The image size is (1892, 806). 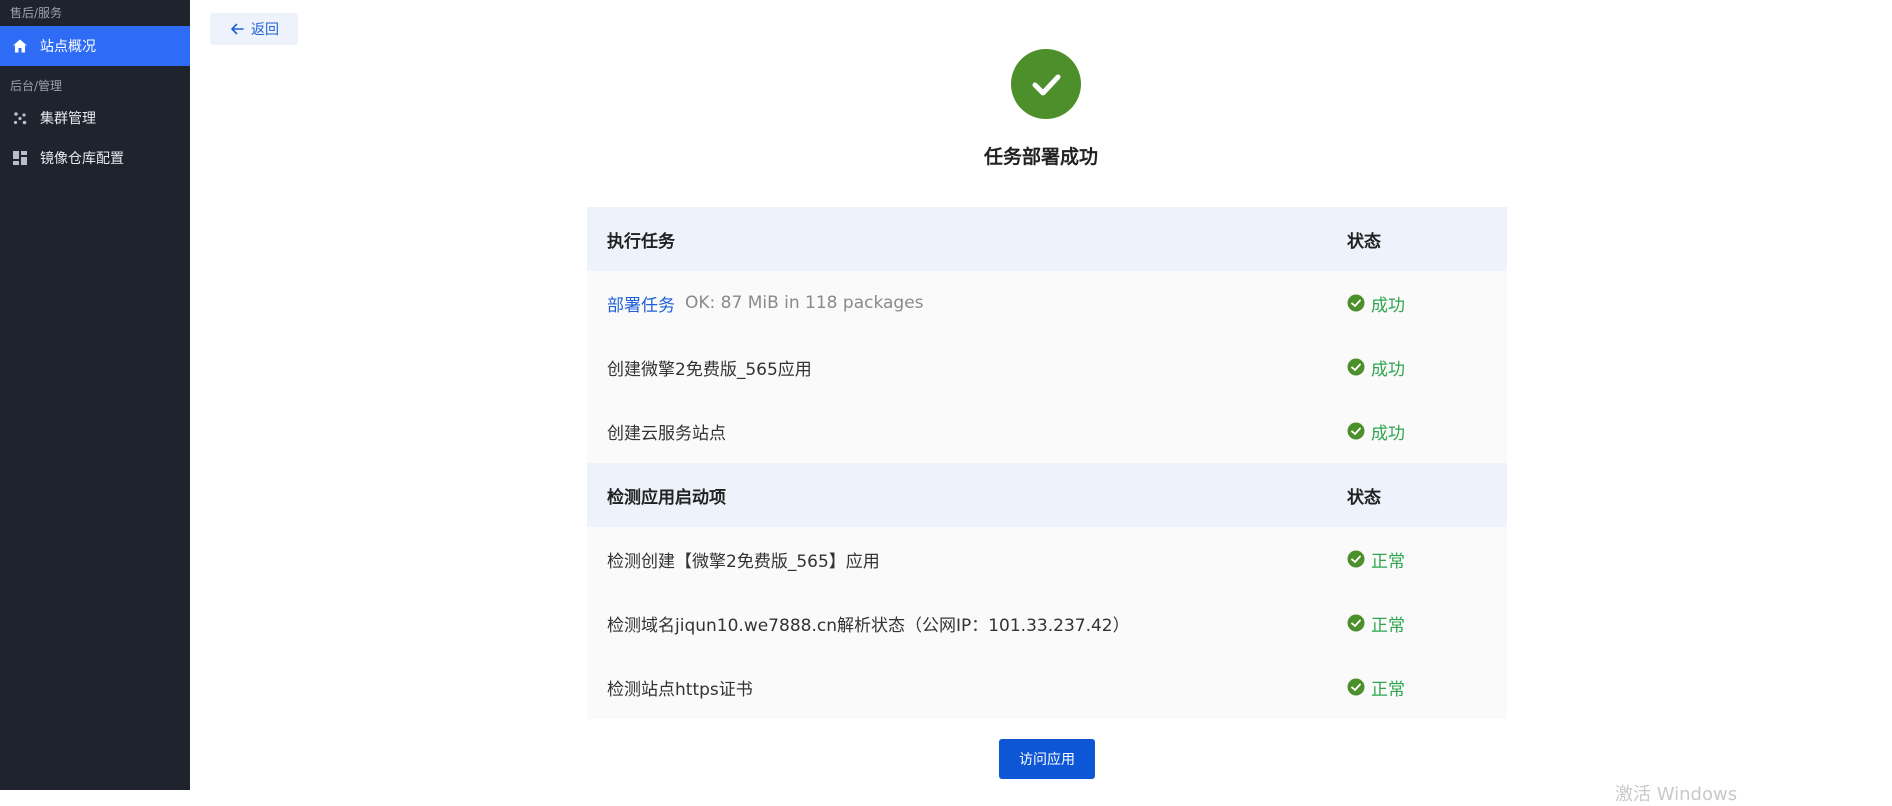 What do you see at coordinates (36, 13) in the screenshot?
I see `sidebar-group-after-sales: 售后/服务` at bounding box center [36, 13].